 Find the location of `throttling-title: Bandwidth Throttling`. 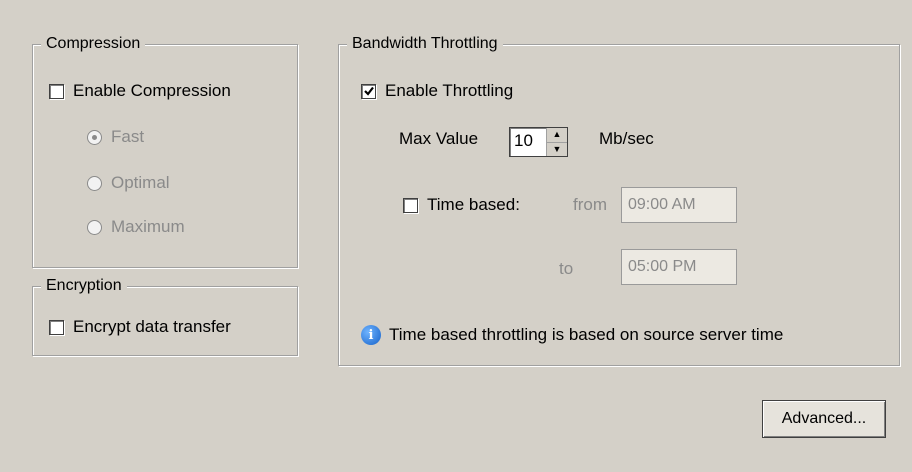

throttling-title: Bandwidth Throttling is located at coordinates (425, 44).